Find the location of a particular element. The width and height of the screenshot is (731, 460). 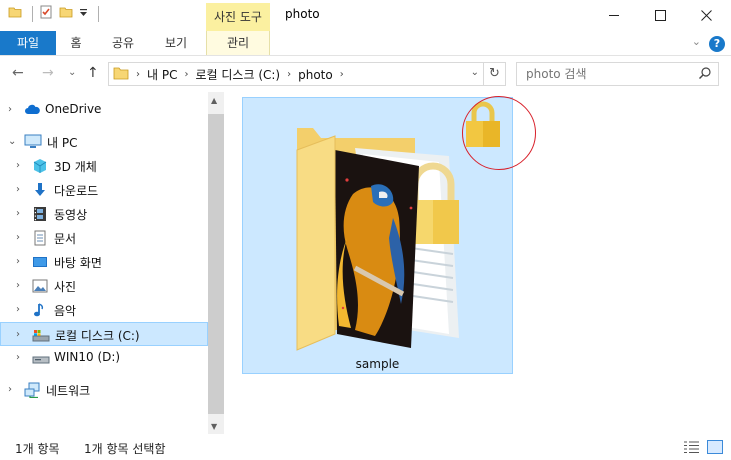

ribbon-collapse-icon: ⌄ is located at coordinates (696, 41).